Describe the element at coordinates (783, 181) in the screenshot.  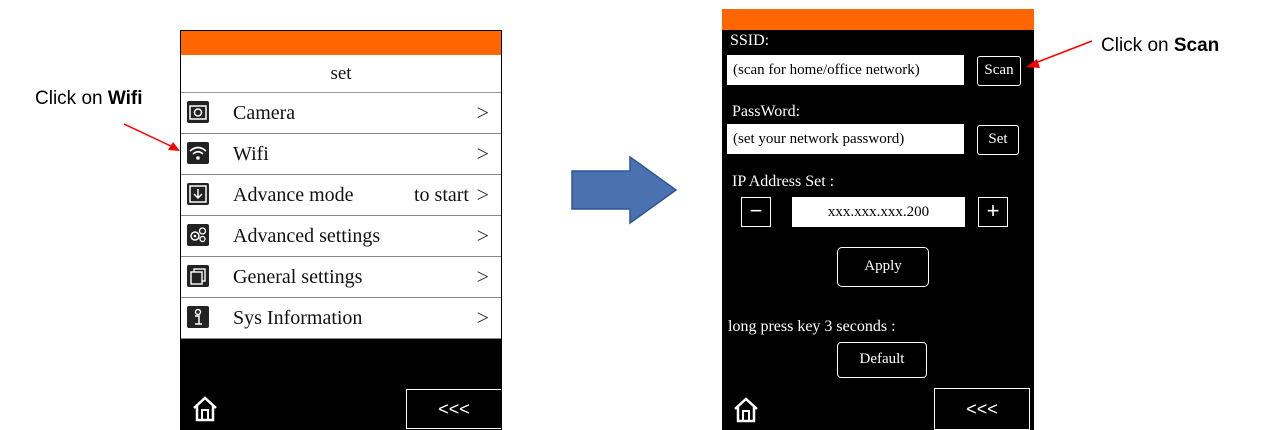
I see `ip-address-label: IP Address Set :` at that location.